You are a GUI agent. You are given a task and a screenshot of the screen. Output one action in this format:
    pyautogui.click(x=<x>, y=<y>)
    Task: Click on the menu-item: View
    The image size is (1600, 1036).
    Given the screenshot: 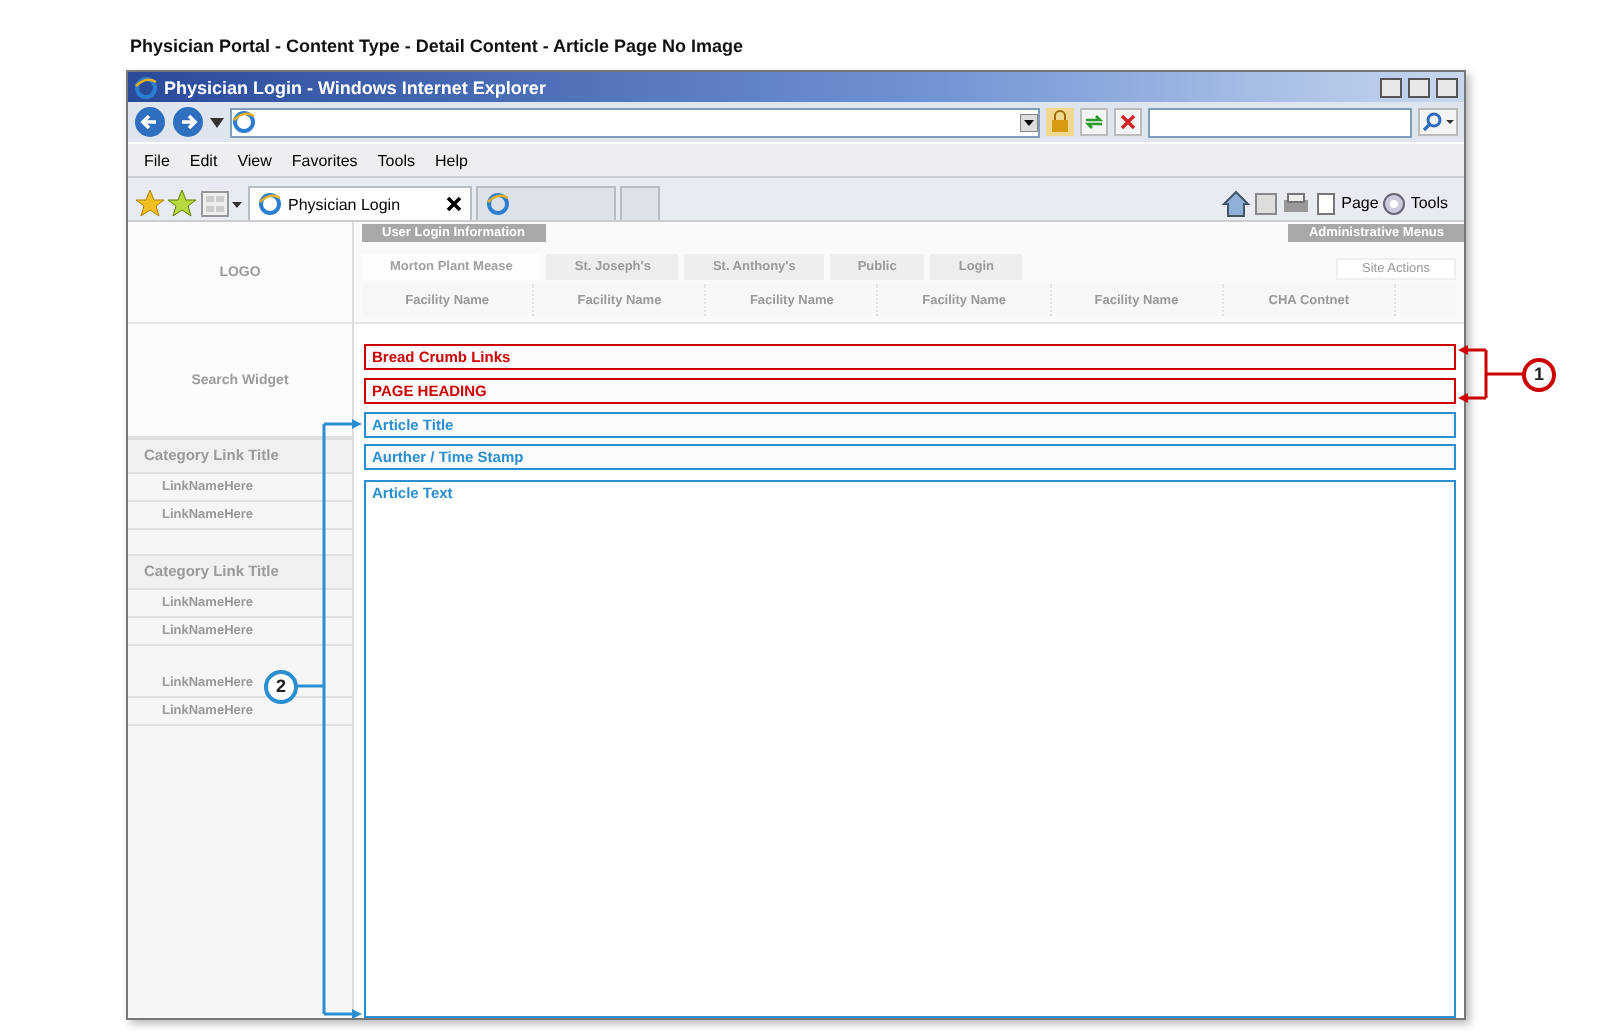 What is the action you would take?
    pyautogui.click(x=254, y=160)
    